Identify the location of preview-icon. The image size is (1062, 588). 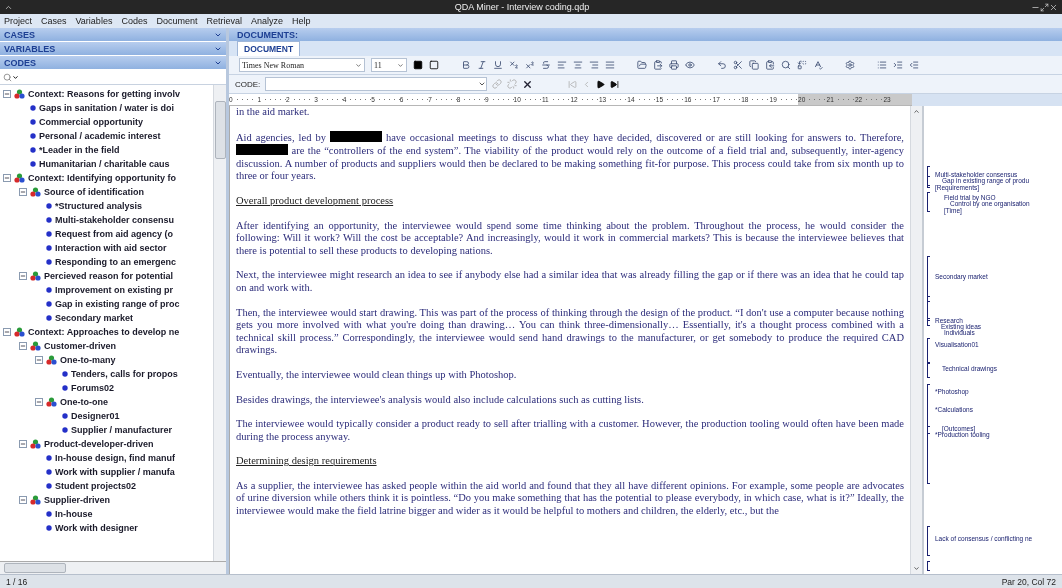
(690, 65).